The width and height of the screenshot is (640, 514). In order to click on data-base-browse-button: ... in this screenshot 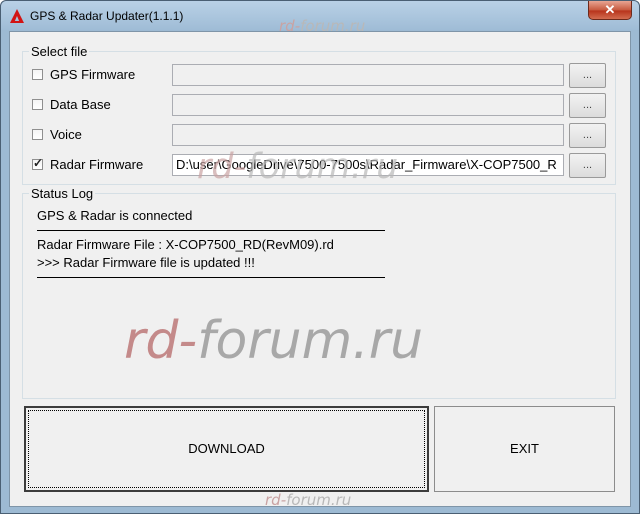, I will do `click(587, 105)`.